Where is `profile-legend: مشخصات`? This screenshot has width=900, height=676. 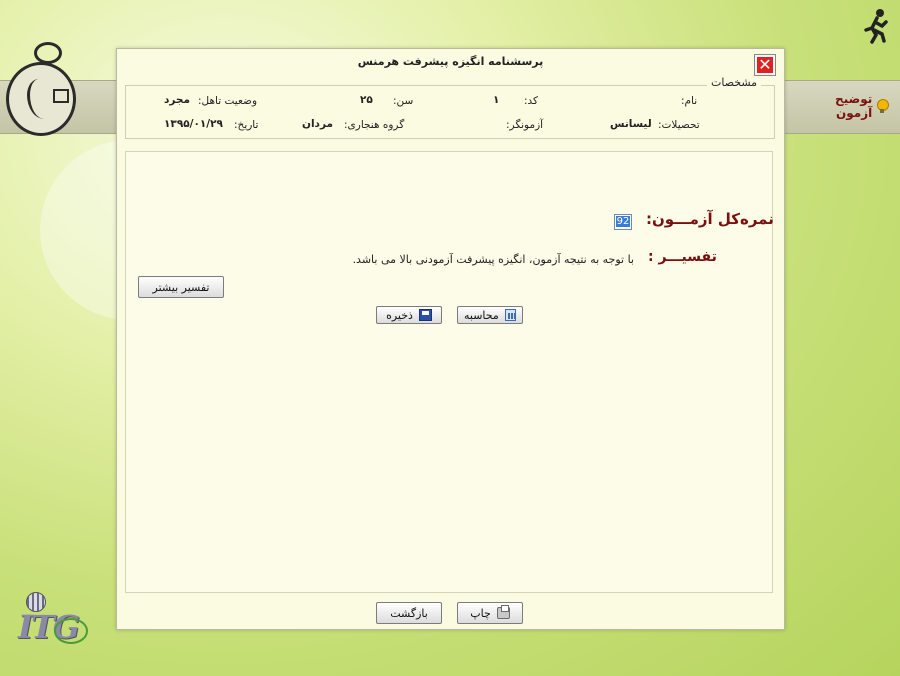
profile-legend: مشخصات is located at coordinates (734, 82).